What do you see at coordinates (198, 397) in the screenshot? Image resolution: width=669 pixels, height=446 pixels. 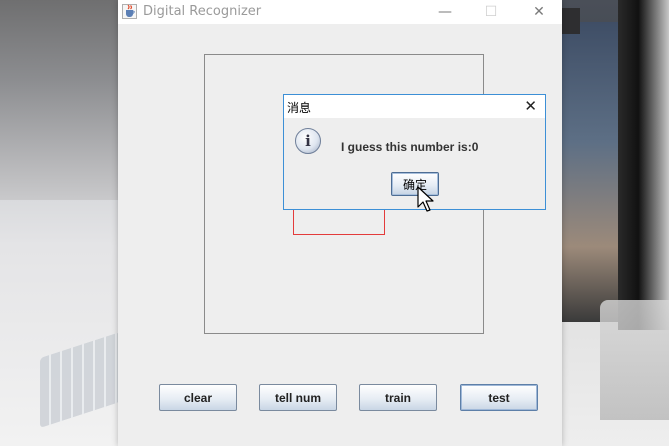 I see `clear-button: clear` at bounding box center [198, 397].